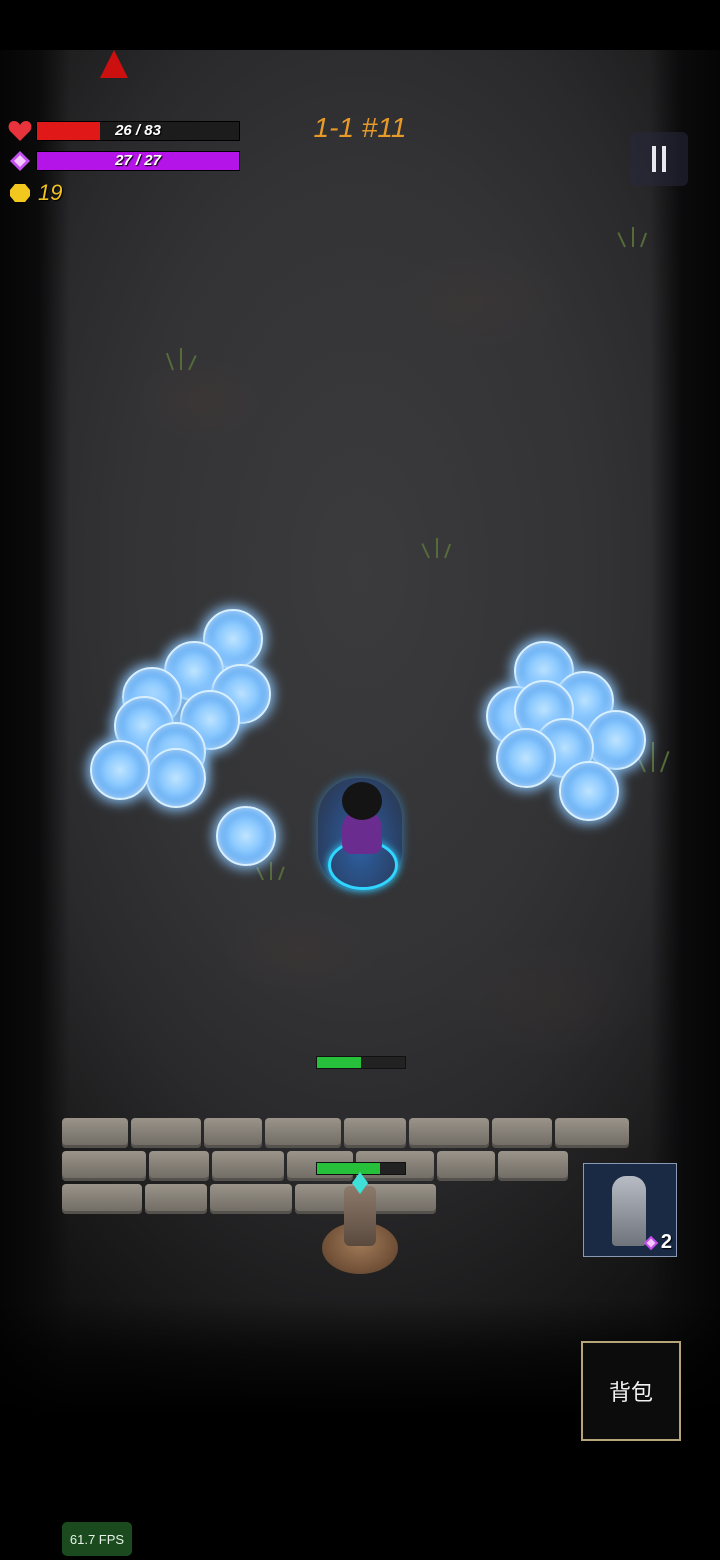  Describe the element at coordinates (360, 25) in the screenshot. I see `status-bar` at that location.